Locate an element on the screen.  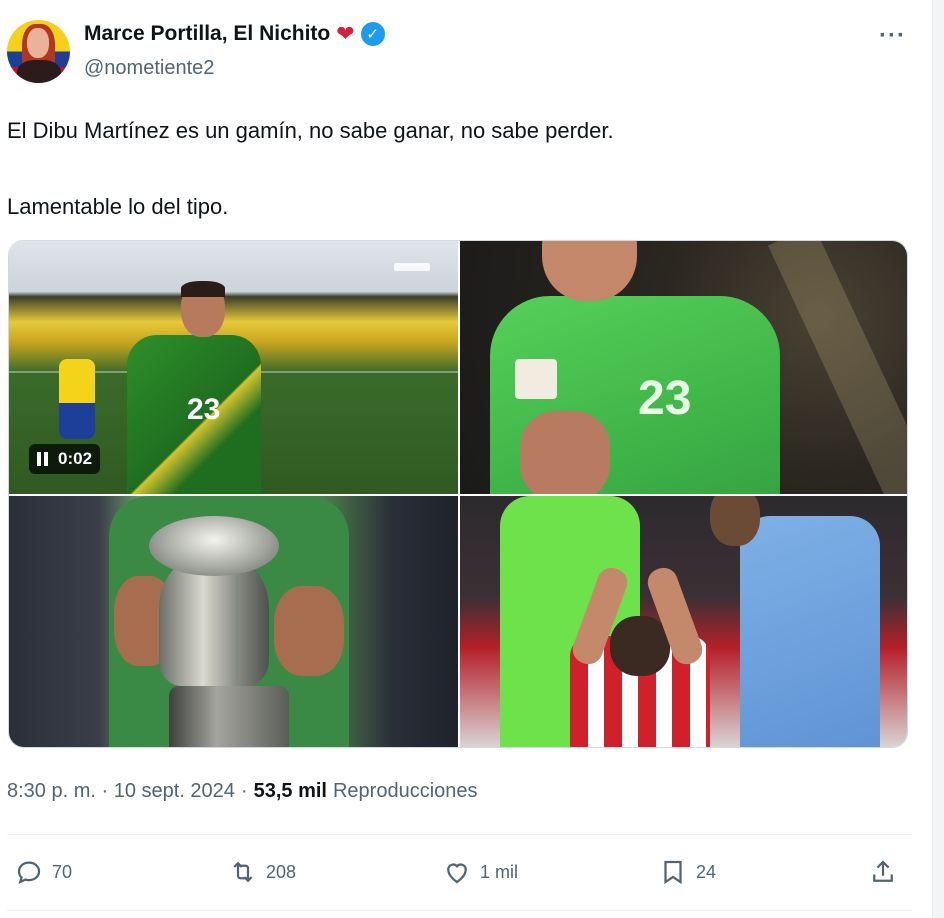
more-options-icon: ··· is located at coordinates (892, 36).